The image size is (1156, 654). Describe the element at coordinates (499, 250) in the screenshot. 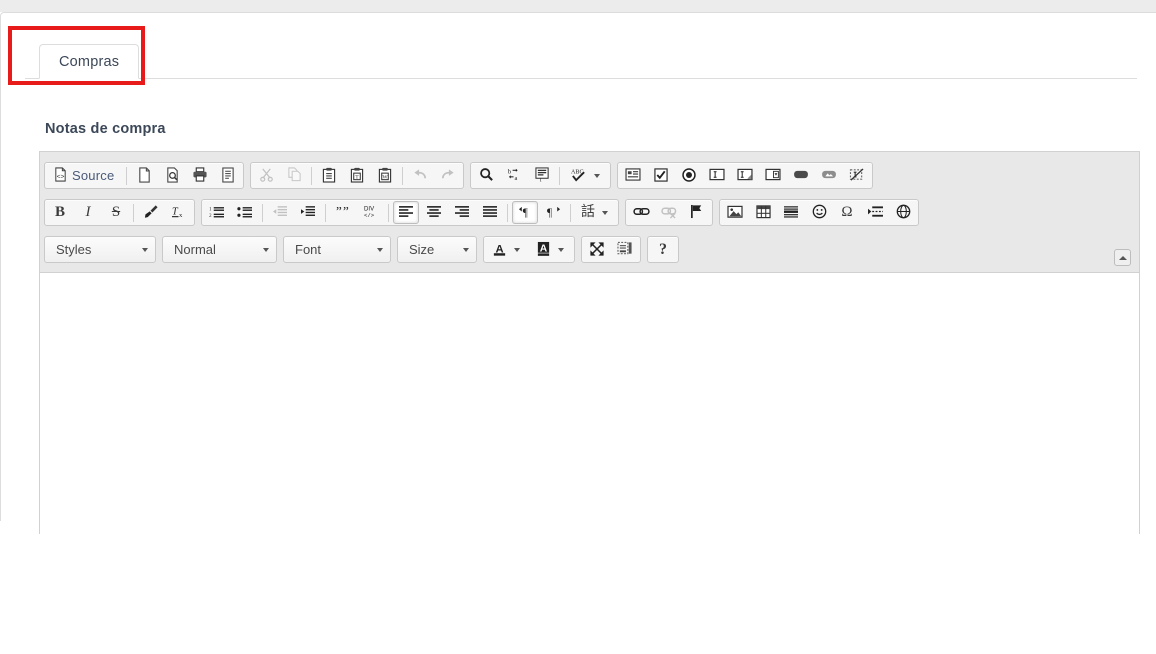

I see `text-color-icon: A` at that location.